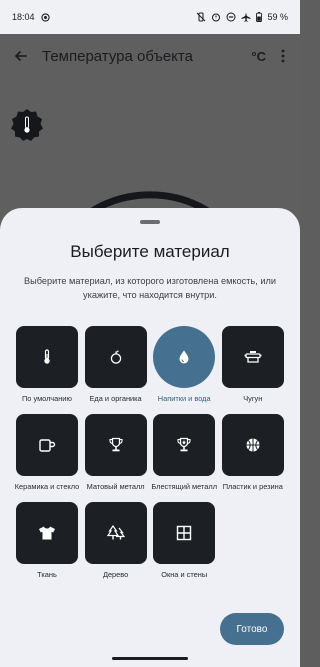 The image size is (320, 667). I want to click on pan-icon, so click(253, 357).